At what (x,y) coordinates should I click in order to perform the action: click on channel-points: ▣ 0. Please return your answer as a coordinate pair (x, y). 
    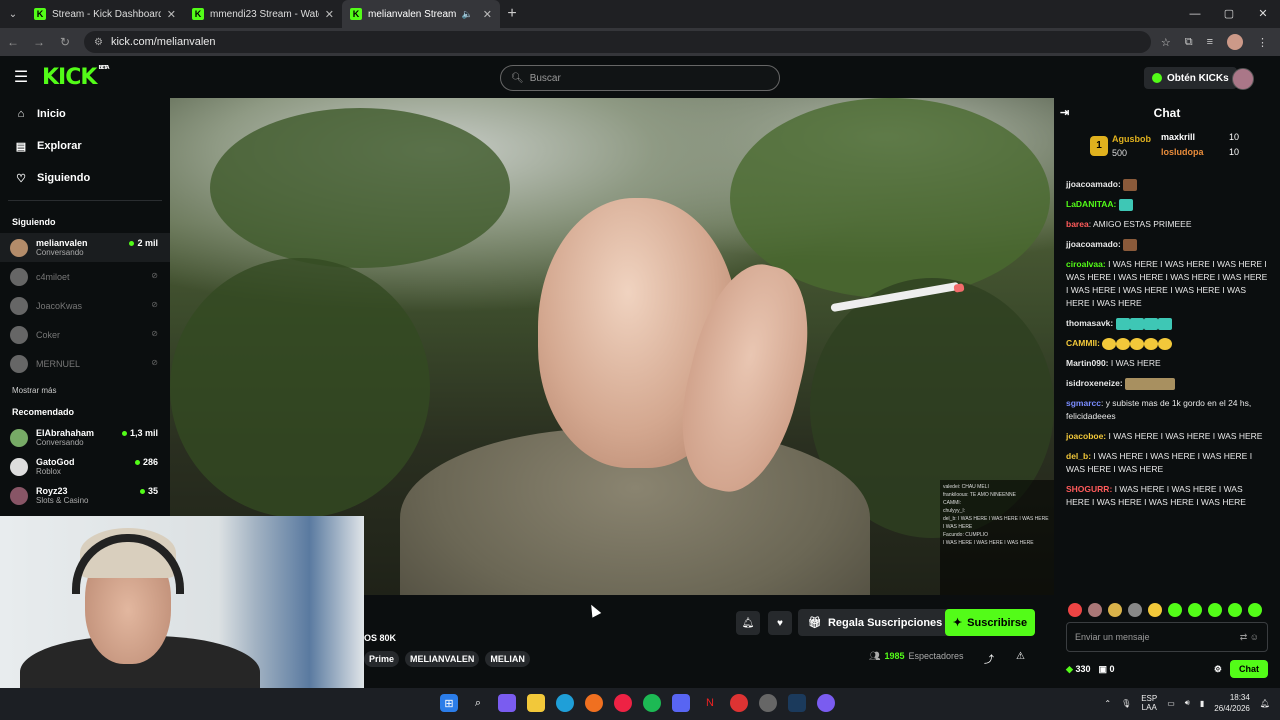
    Looking at the image, I should click on (1106, 669).